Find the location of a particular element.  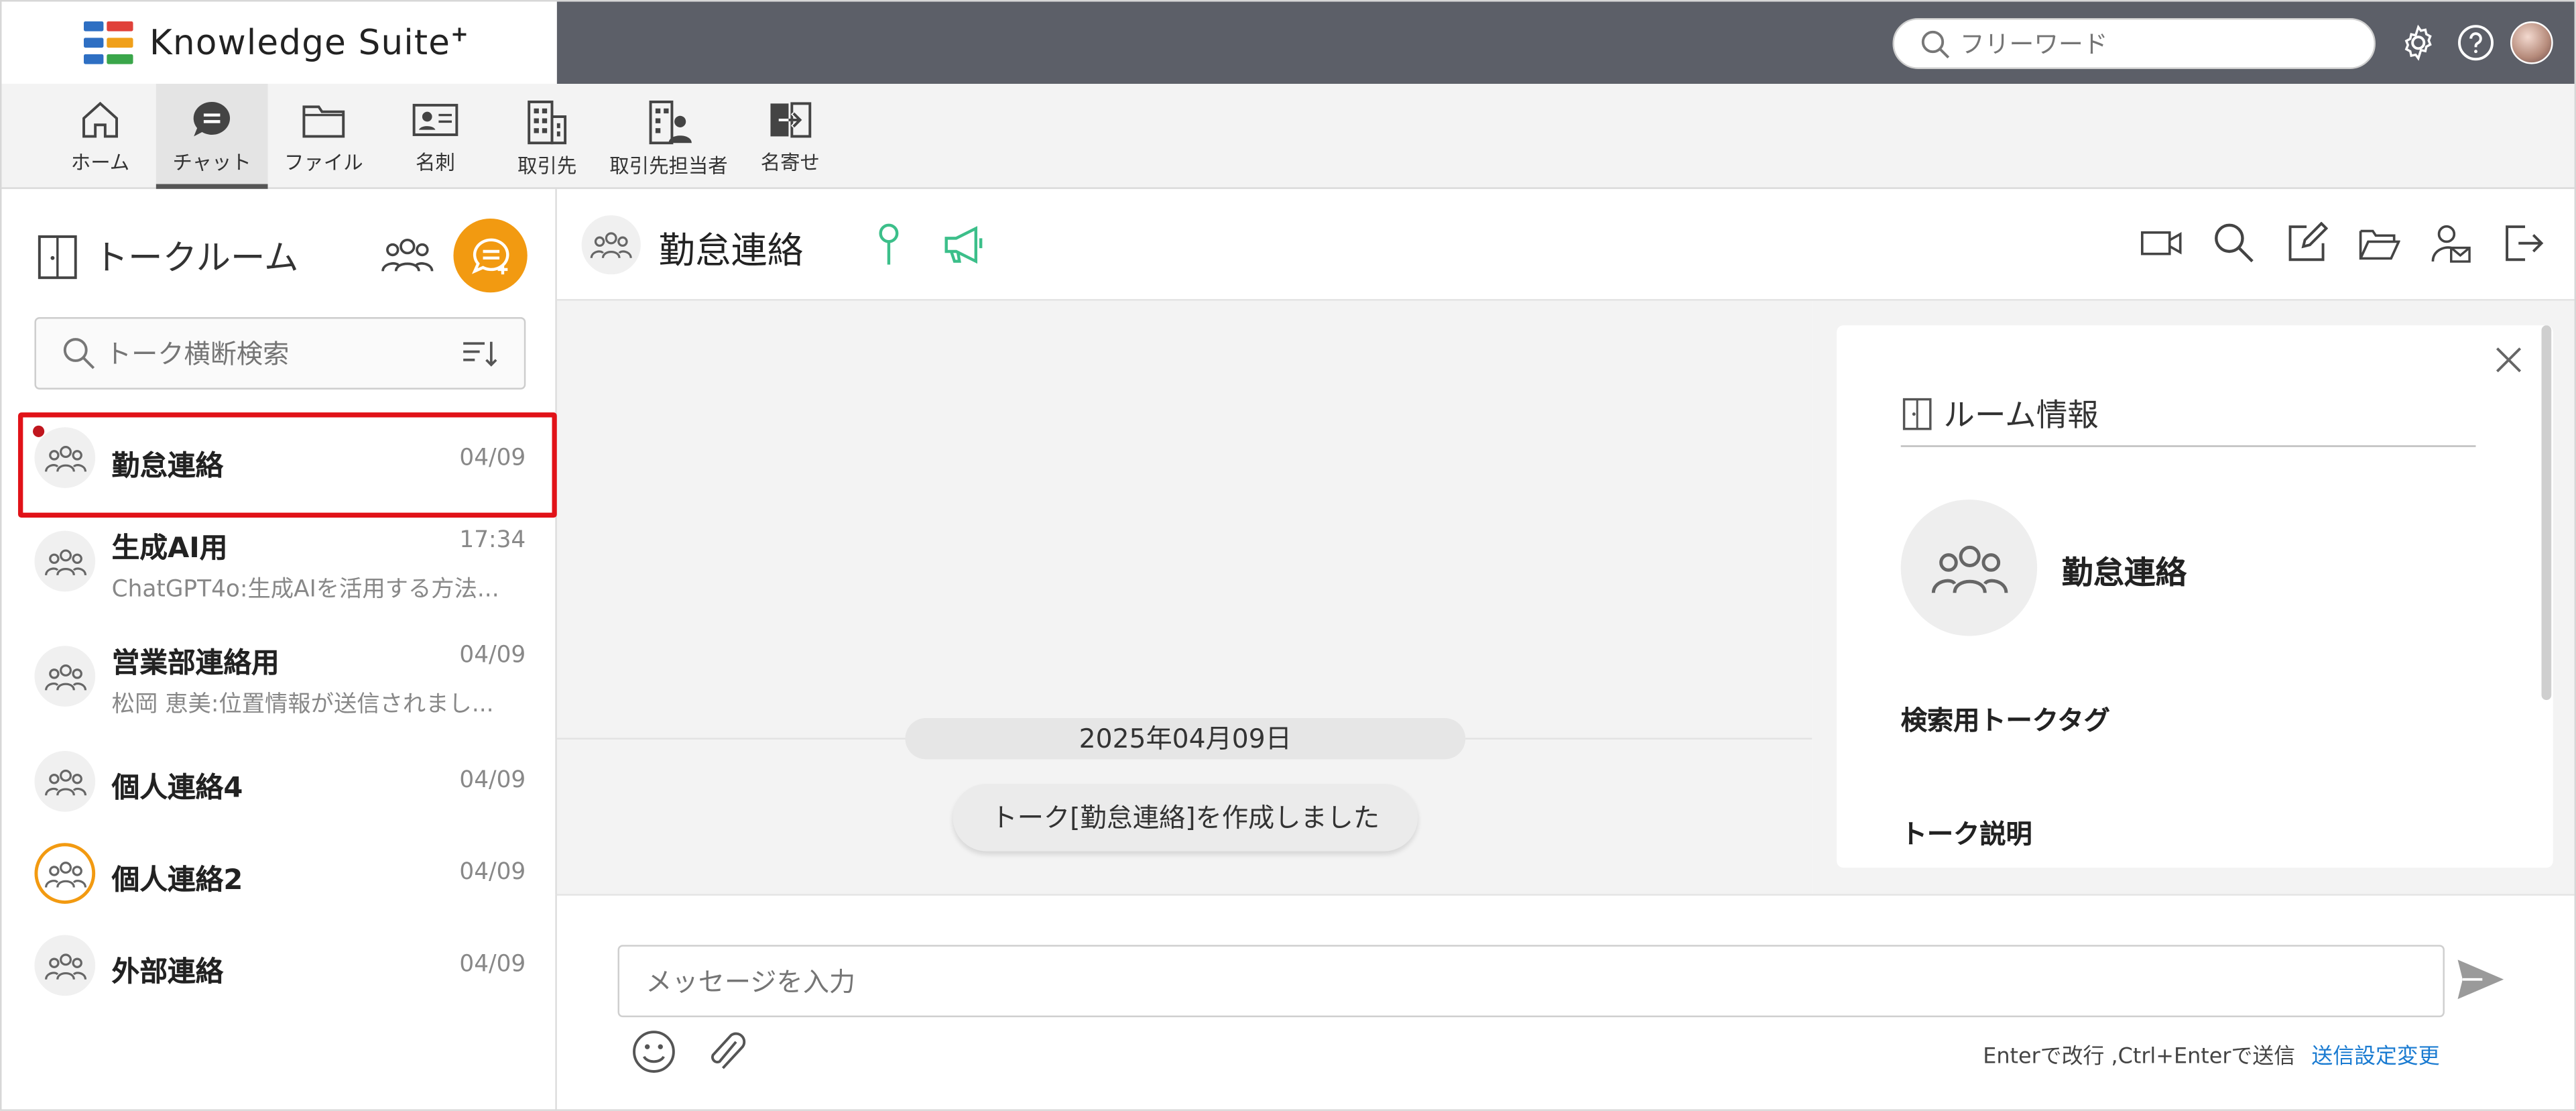

talk-search is located at coordinates (280, 353).